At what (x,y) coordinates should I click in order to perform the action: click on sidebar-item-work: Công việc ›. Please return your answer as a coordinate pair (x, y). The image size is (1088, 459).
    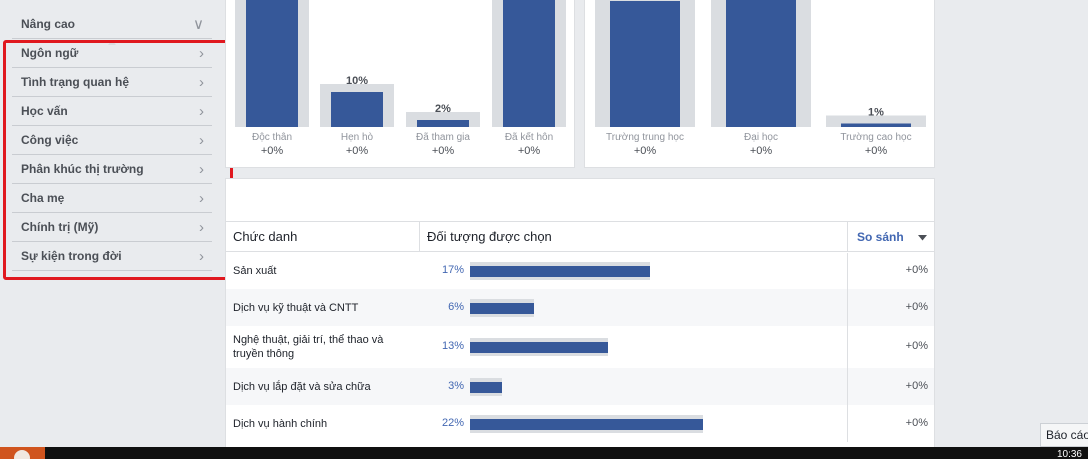
    Looking at the image, I should click on (112, 140).